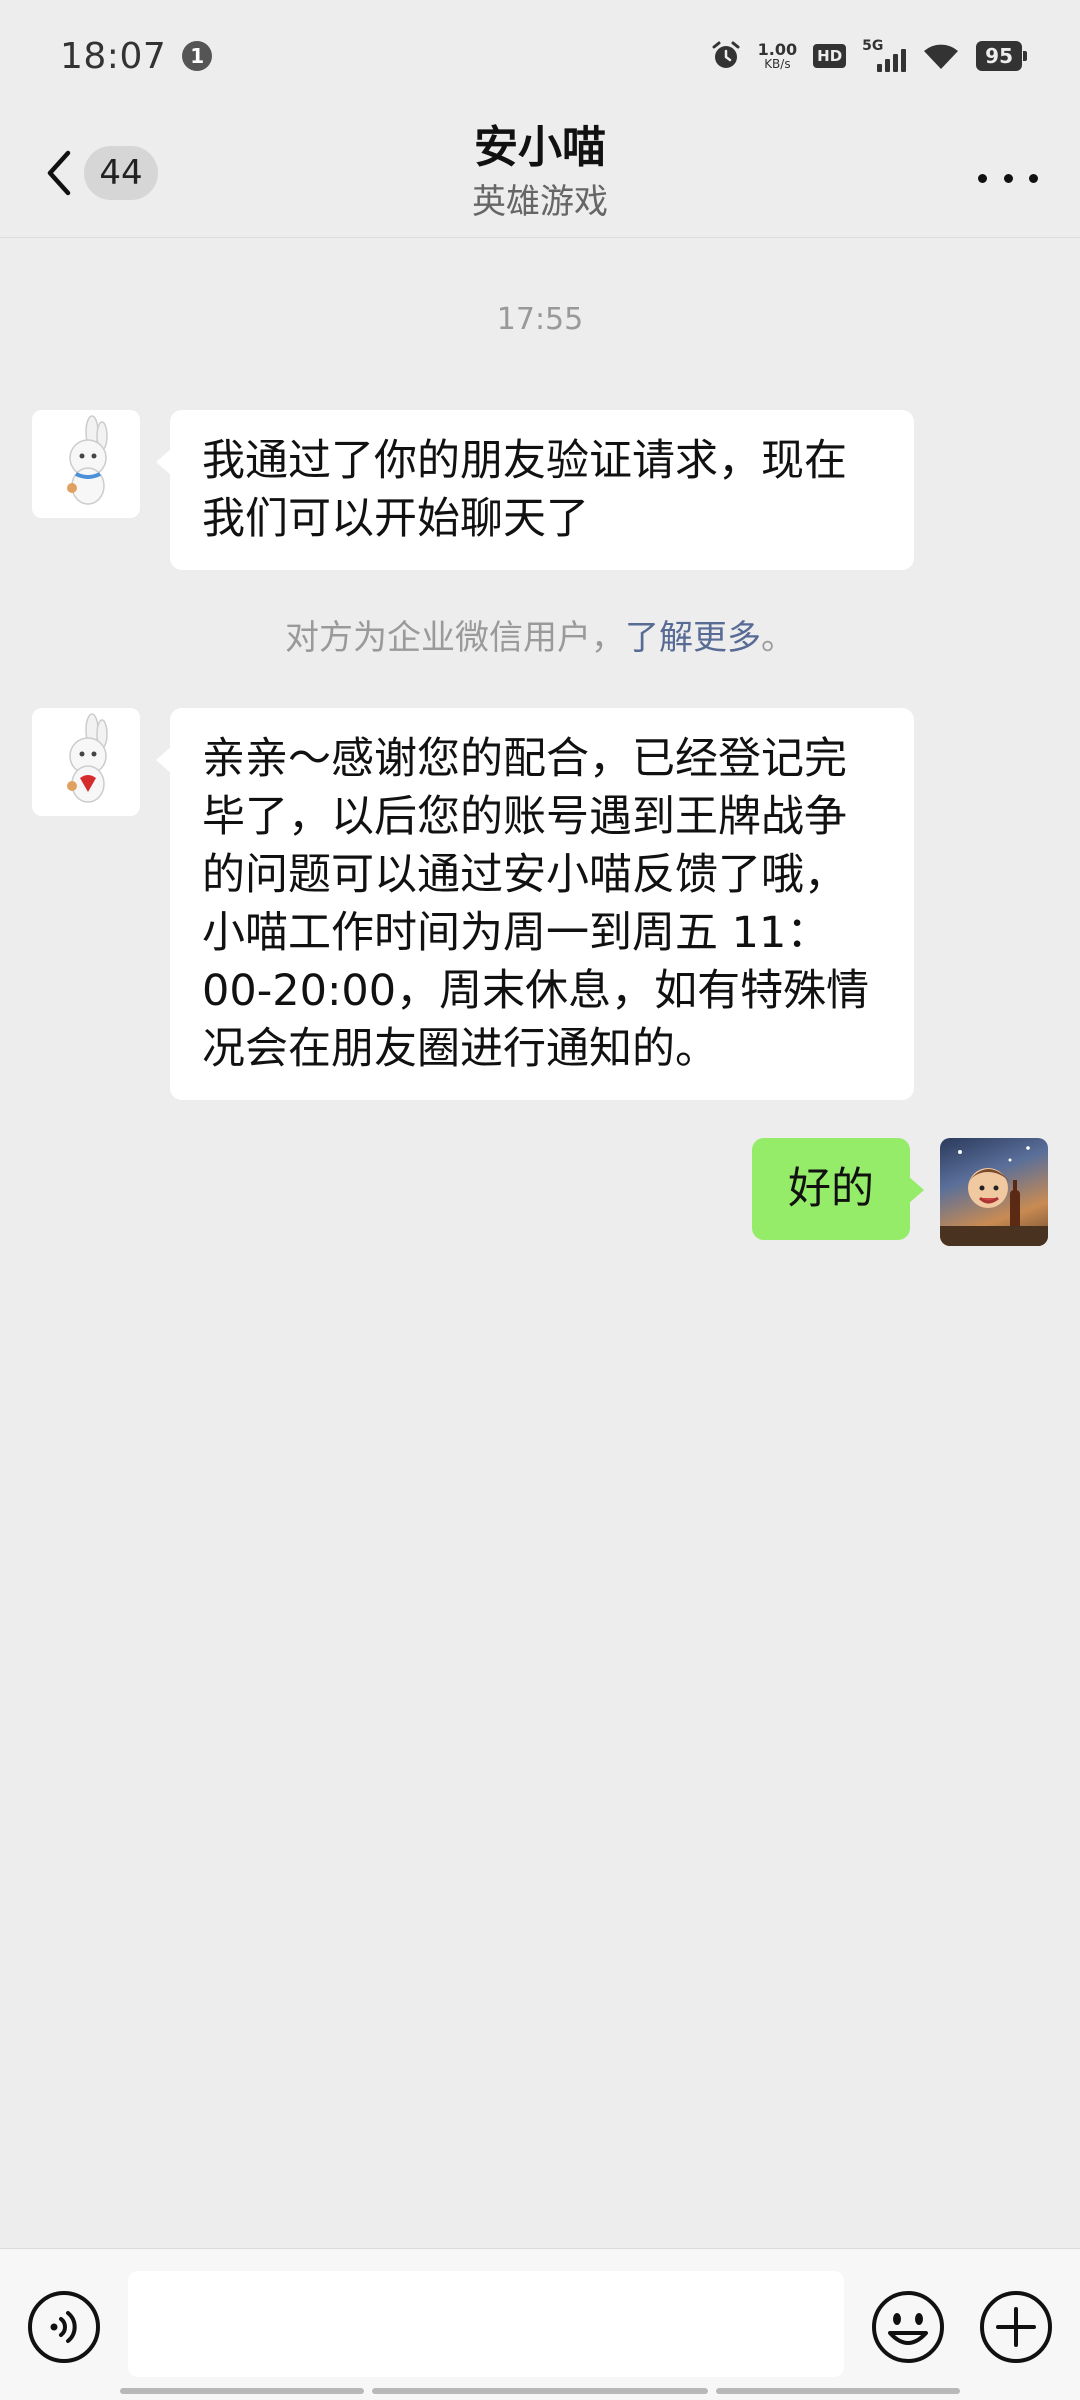  What do you see at coordinates (524, 490) in the screenshot?
I see `message-text: 我通过了你的朋友验证请求，现在我们可以开始聊天了` at bounding box center [524, 490].